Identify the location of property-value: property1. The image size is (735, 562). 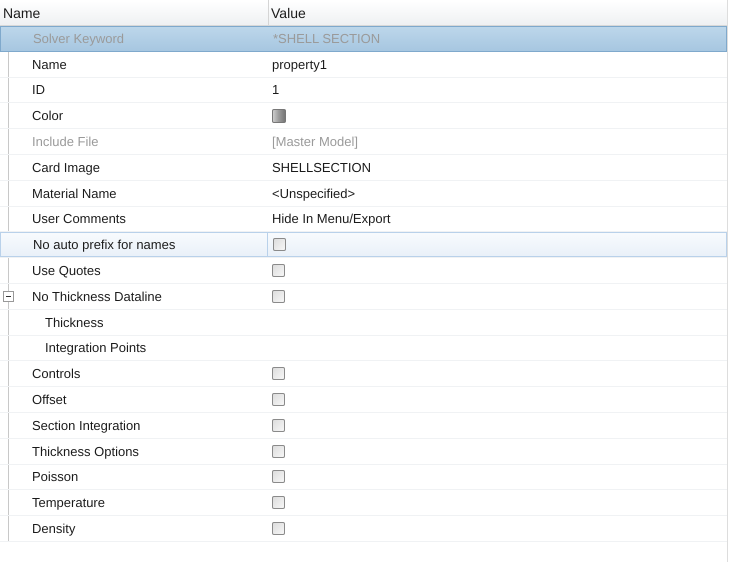
(299, 64).